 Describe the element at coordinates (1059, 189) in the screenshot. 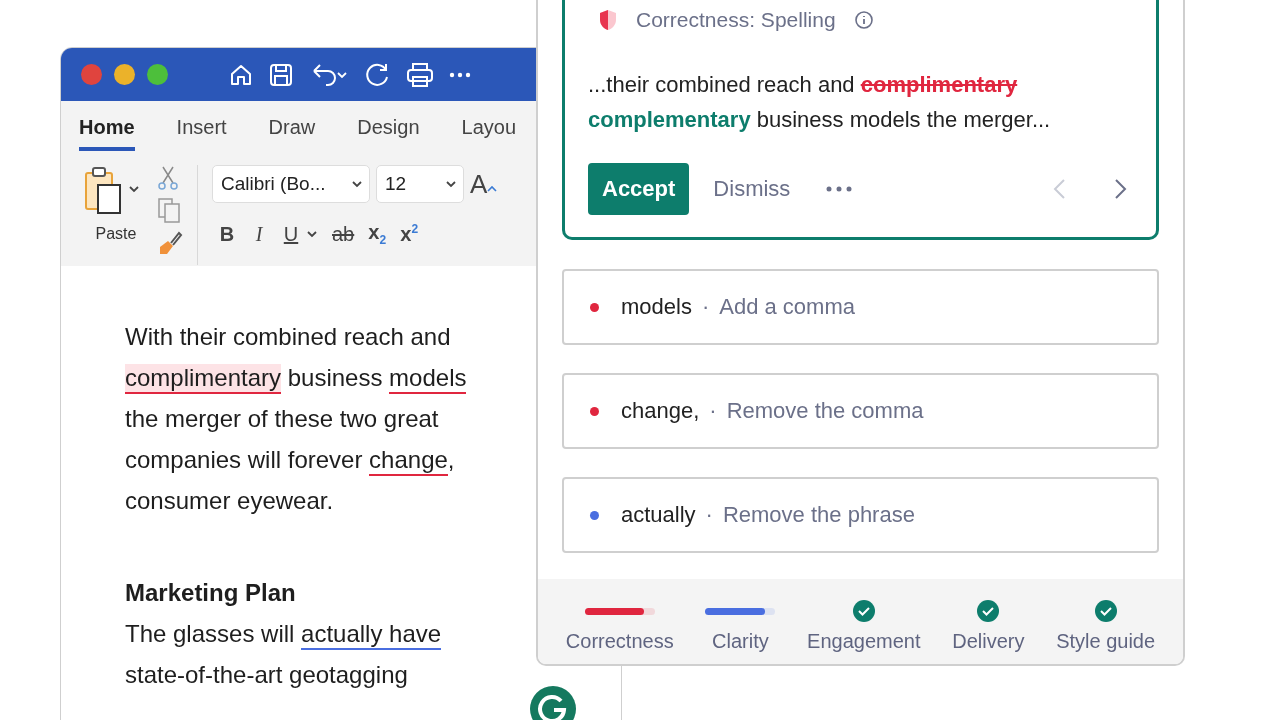

I see `chevron-left-icon` at that location.